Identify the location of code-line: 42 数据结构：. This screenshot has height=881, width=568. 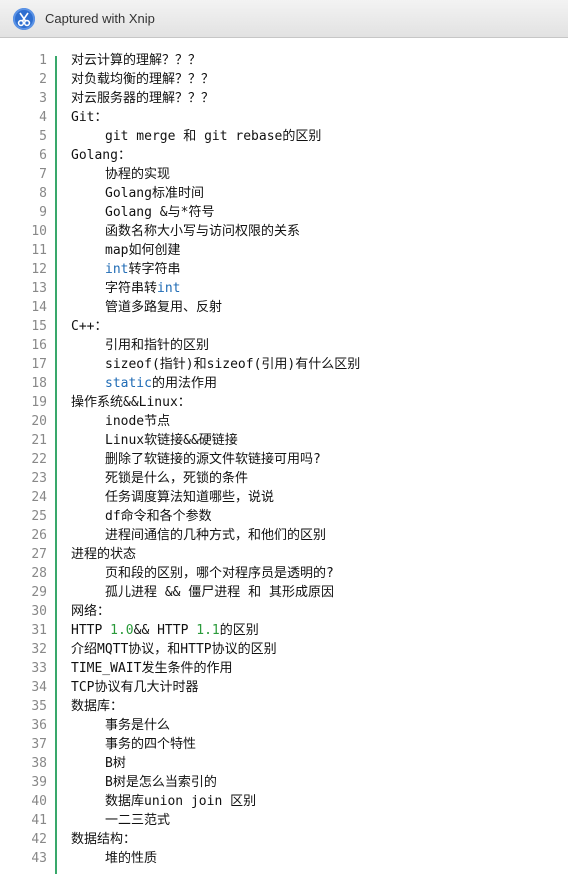
(284, 839).